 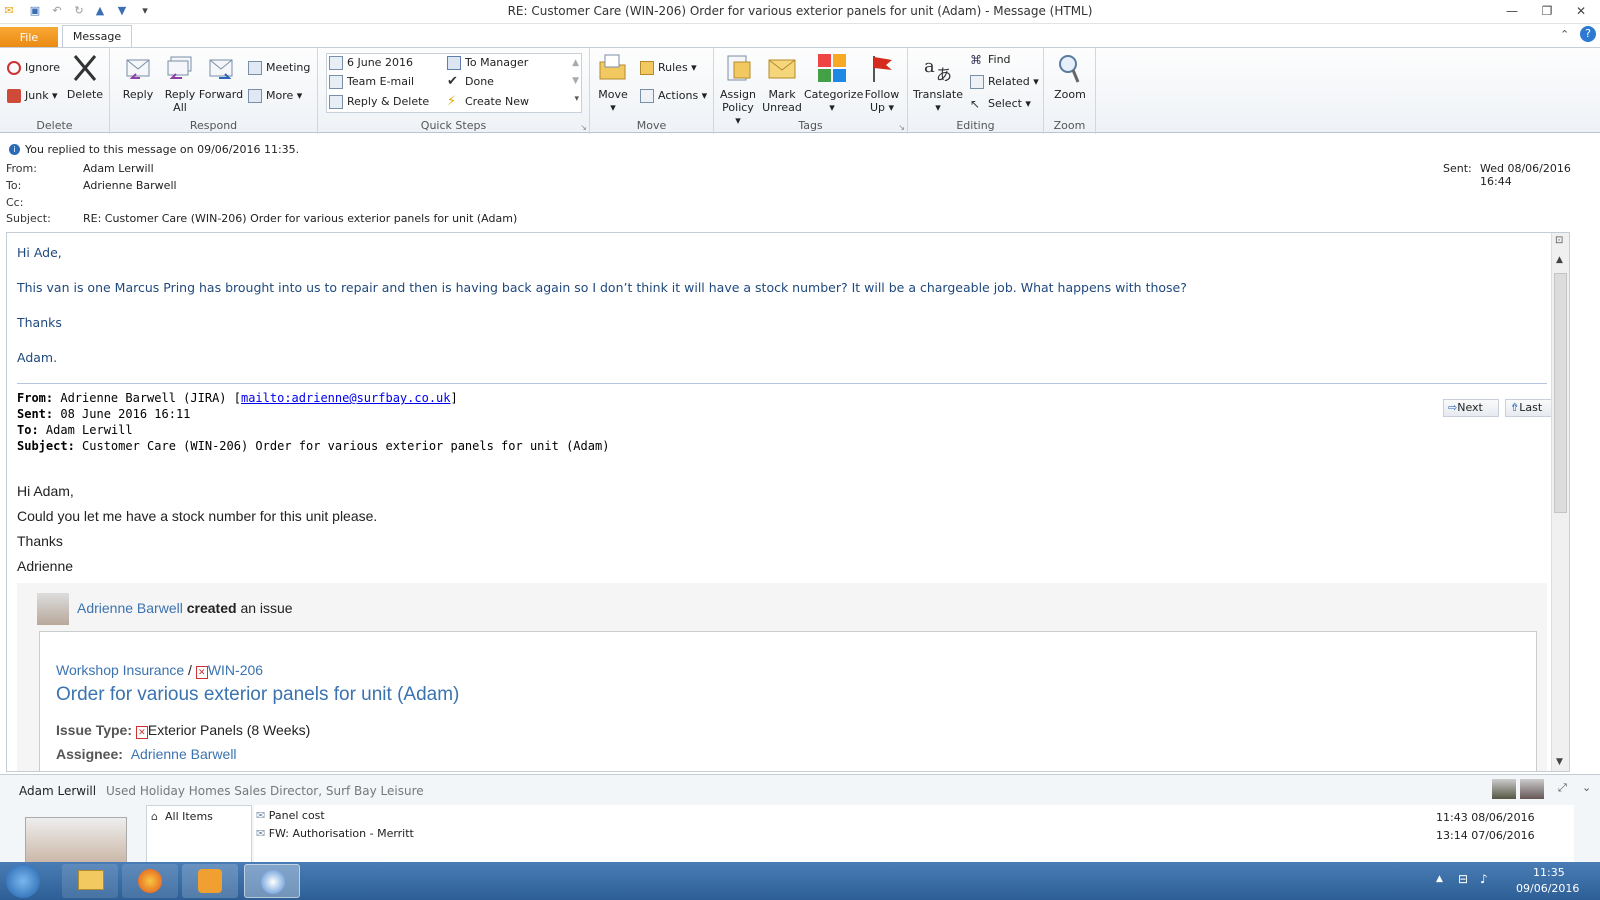 I want to click on delete-button: Delete, so click(x=85, y=75).